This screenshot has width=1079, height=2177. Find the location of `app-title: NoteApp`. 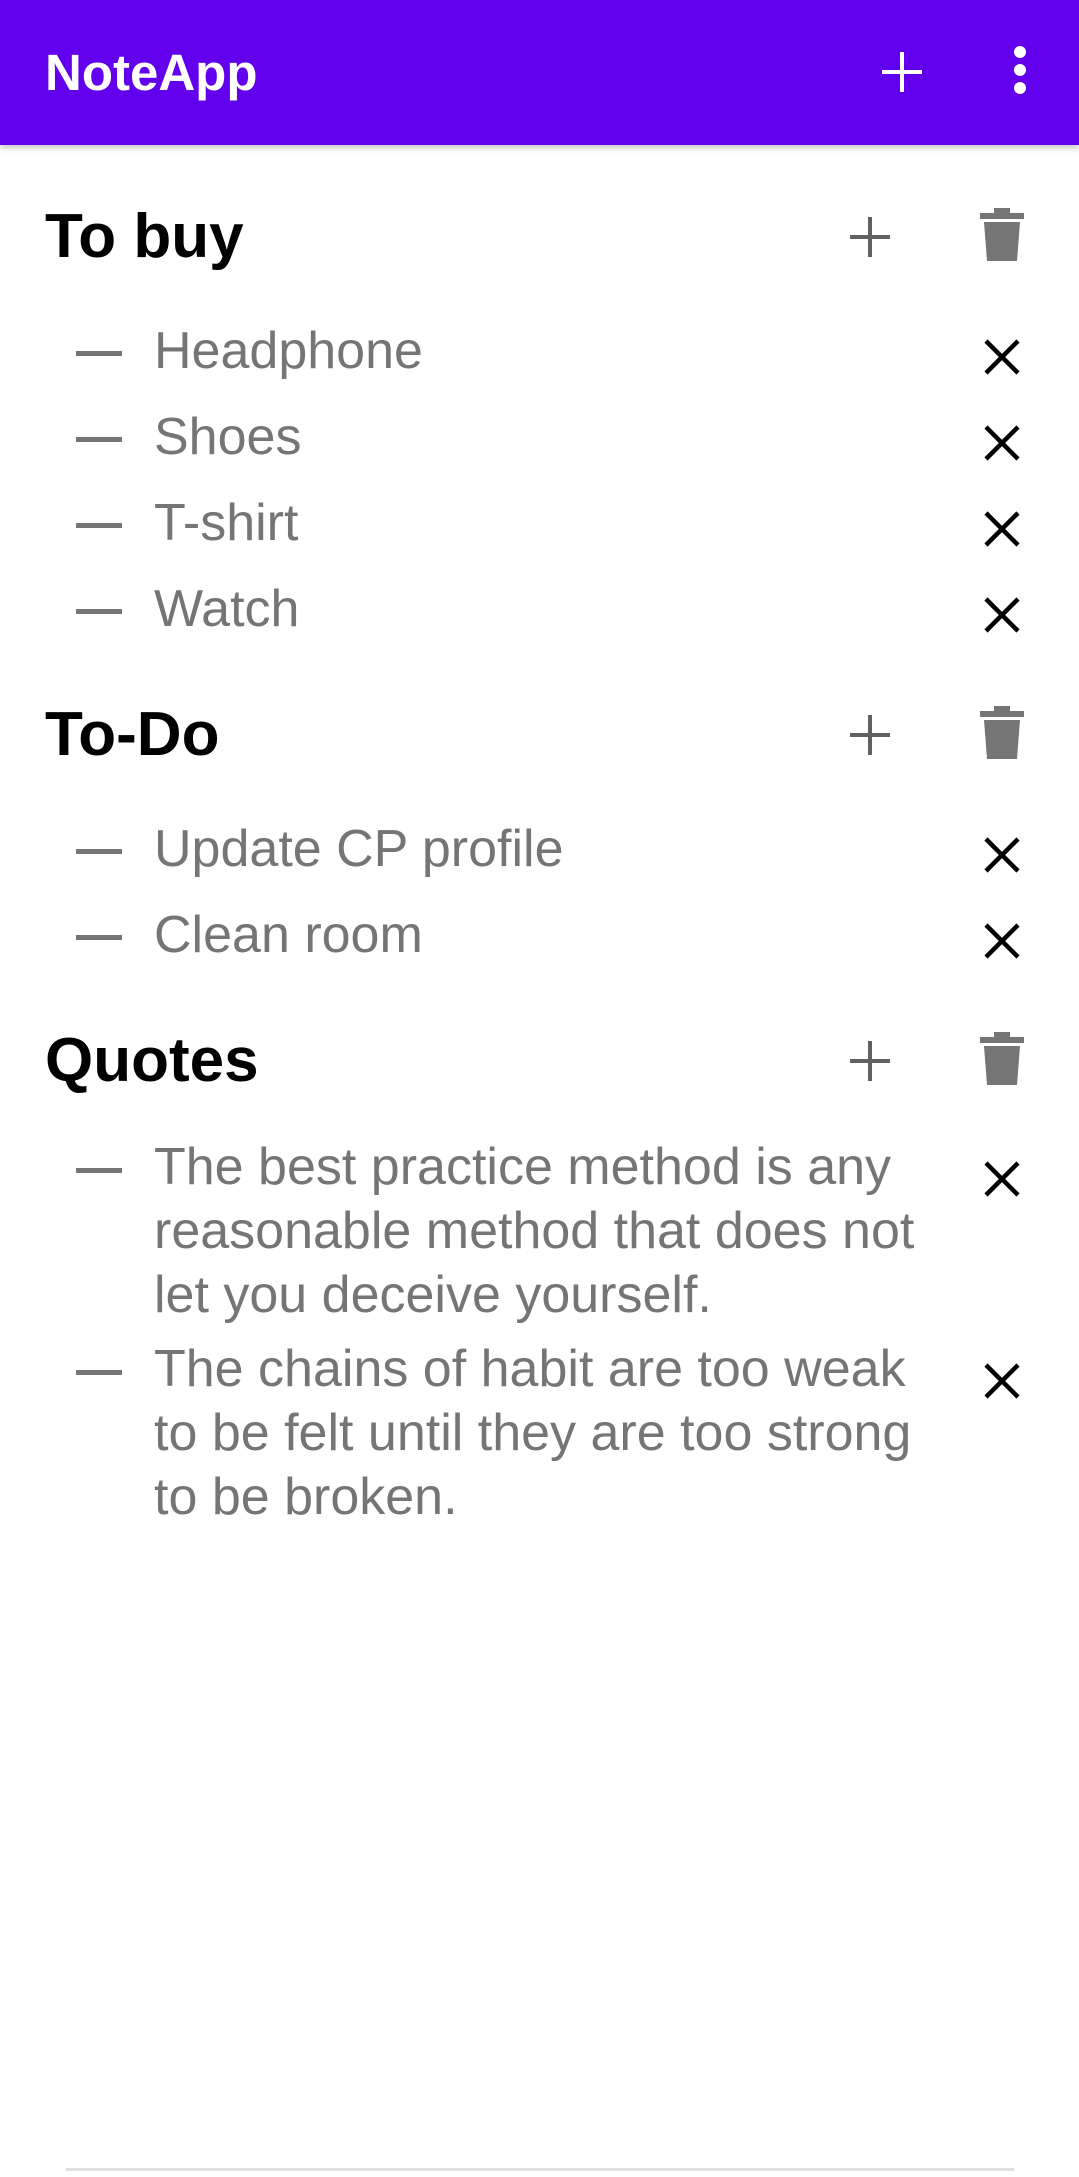

app-title: NoteApp is located at coordinates (151, 72).